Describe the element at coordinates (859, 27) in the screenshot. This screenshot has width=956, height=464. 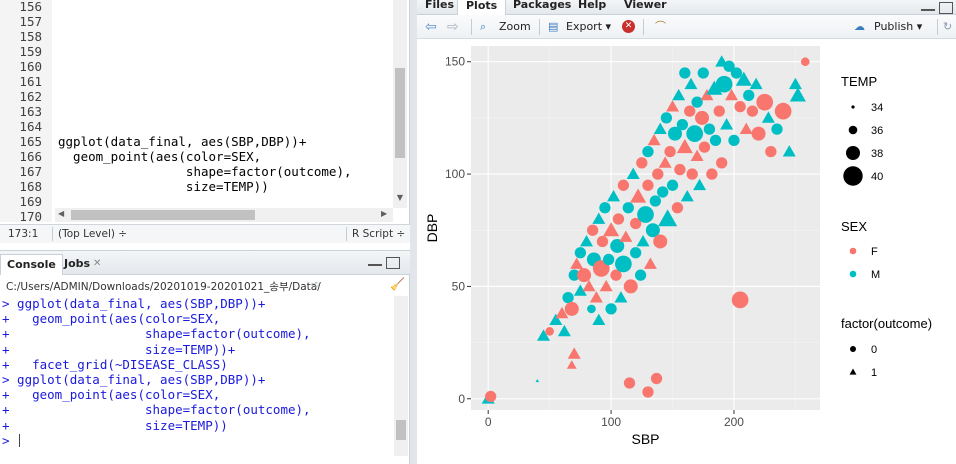
I see `publish-icon: ☁` at that location.